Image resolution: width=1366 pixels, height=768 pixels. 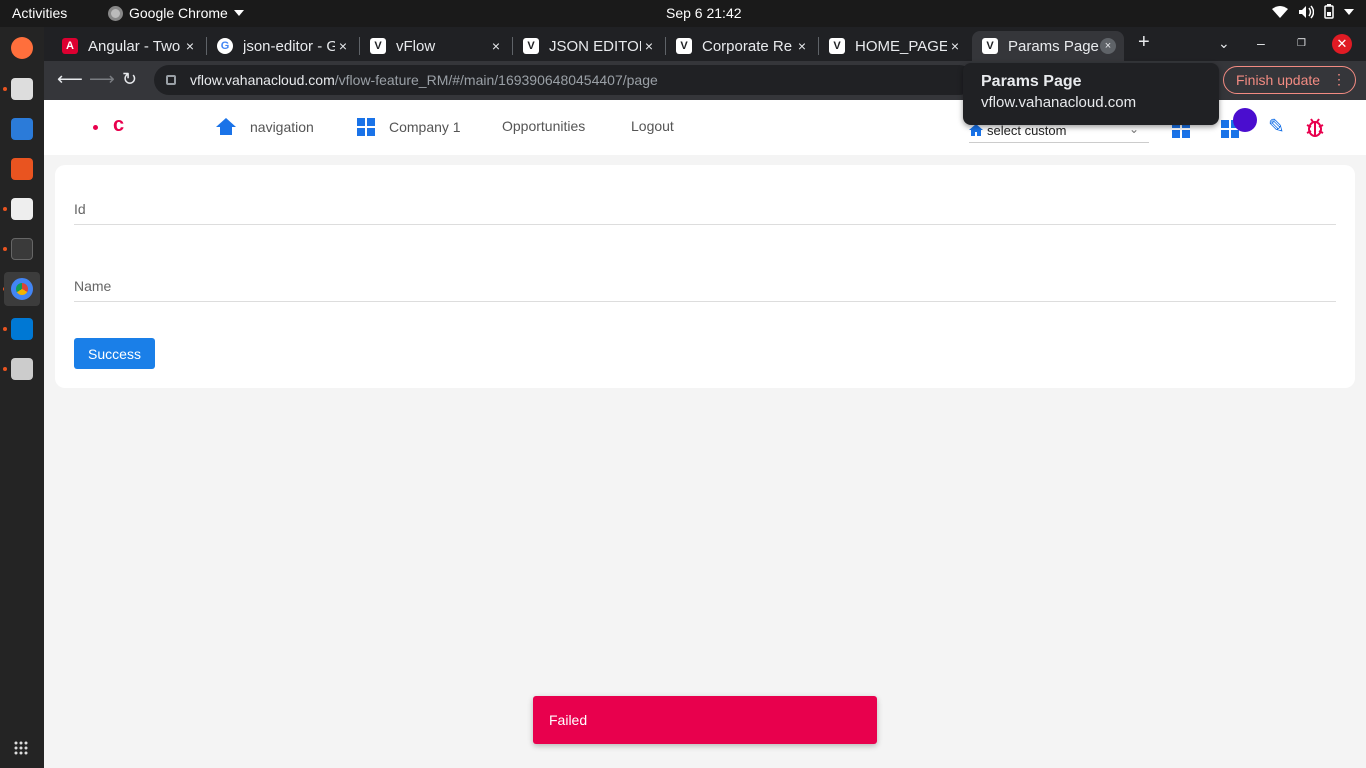 I want to click on finish-update-label: Finish update, so click(x=1278, y=80).